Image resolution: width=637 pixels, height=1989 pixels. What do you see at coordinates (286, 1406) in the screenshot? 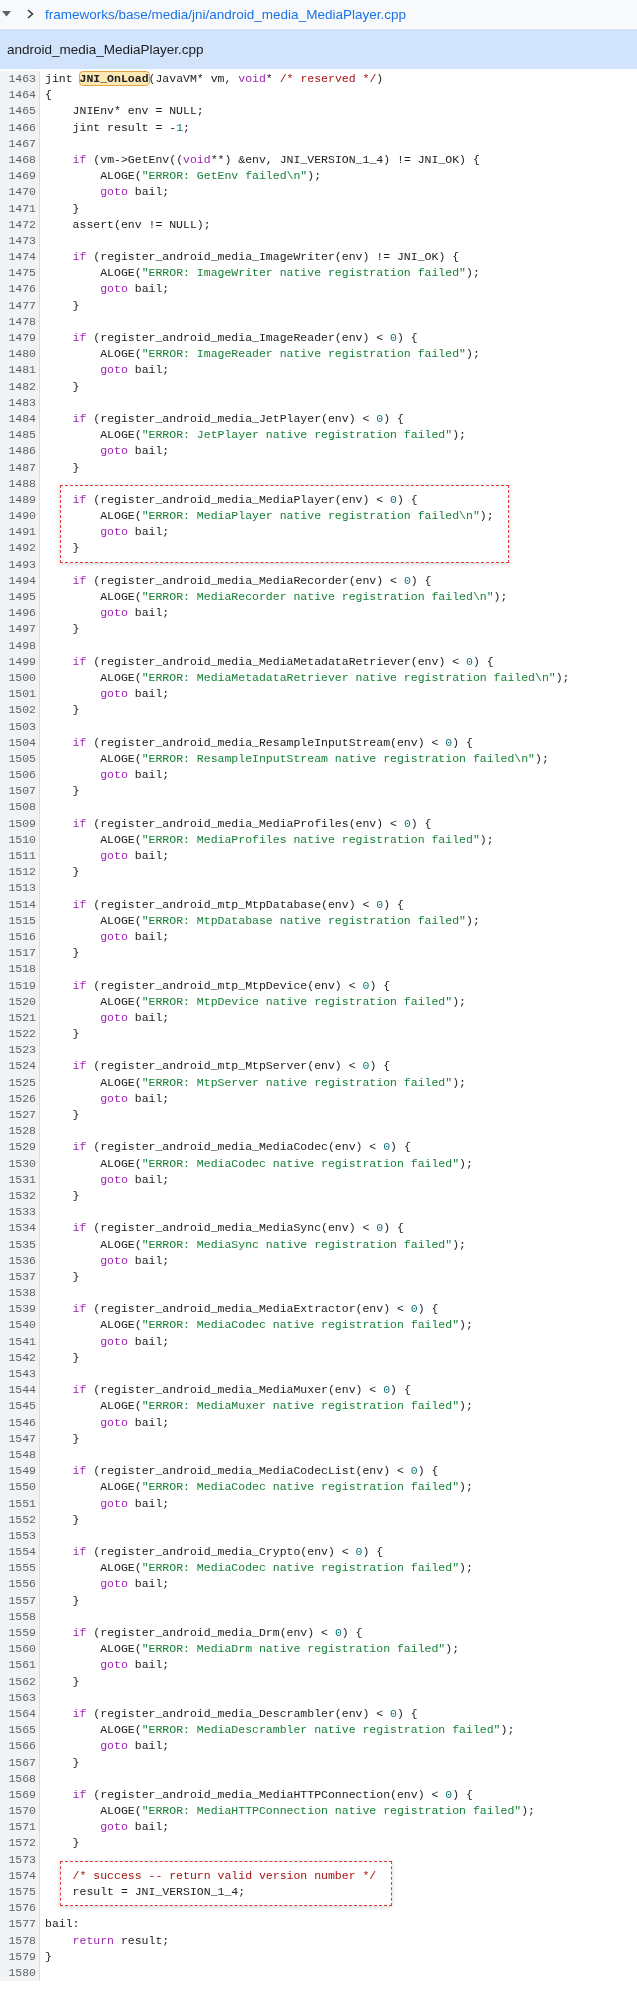
I see `code-line: ALOGE("ERROR: MediaMuxer native registration failed");` at bounding box center [286, 1406].